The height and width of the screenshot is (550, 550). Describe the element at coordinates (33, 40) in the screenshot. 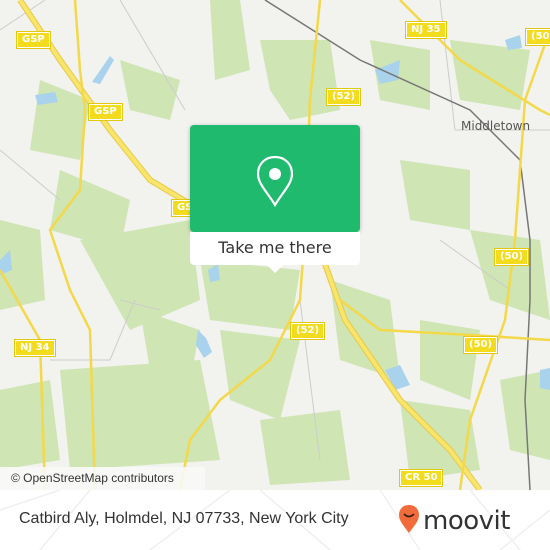

I see `gsp-shield-north: GSP` at that location.